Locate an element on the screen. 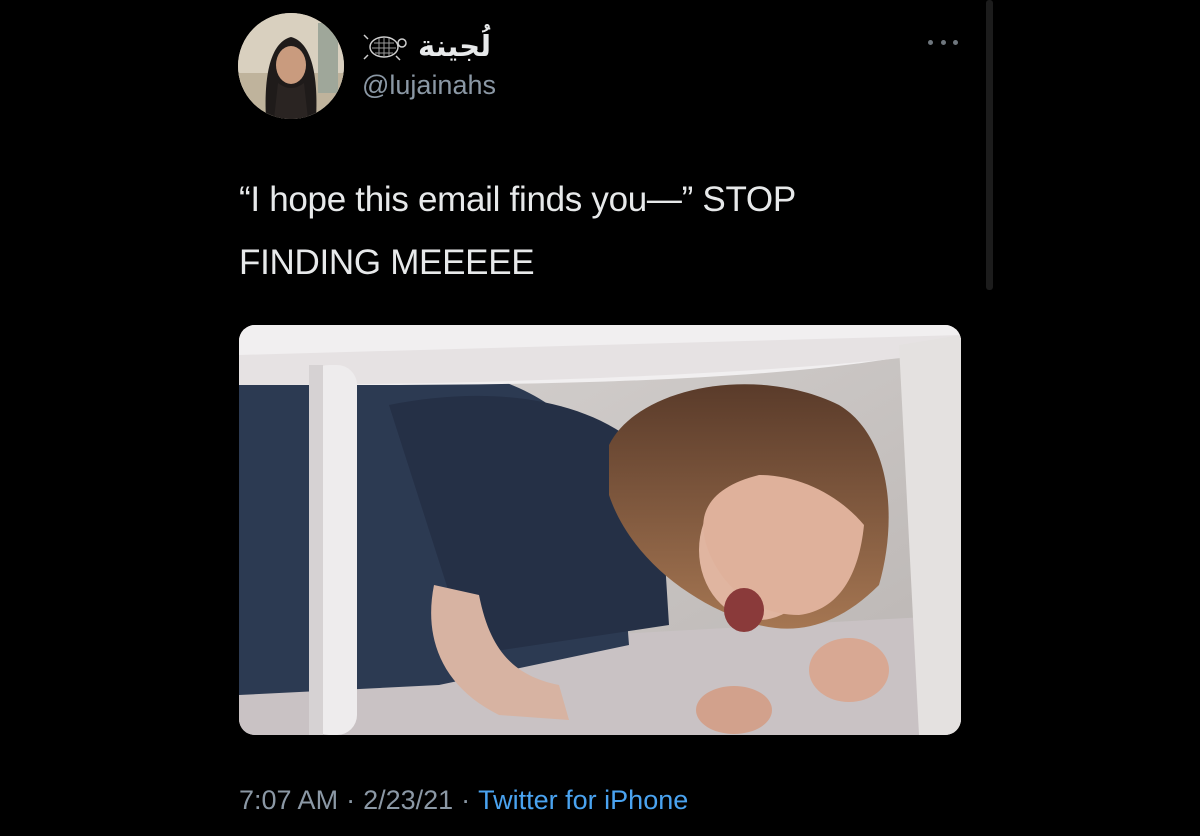  avatar-photo is located at coordinates (291, 66).